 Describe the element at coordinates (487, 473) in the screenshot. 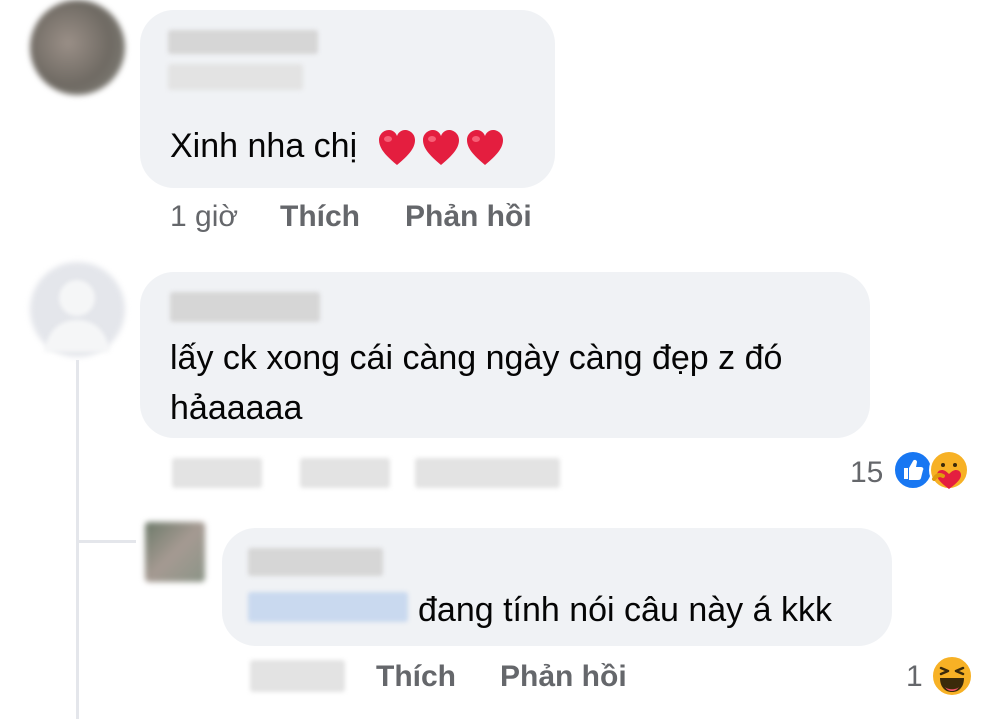

I see `reply-button-redacted` at that location.